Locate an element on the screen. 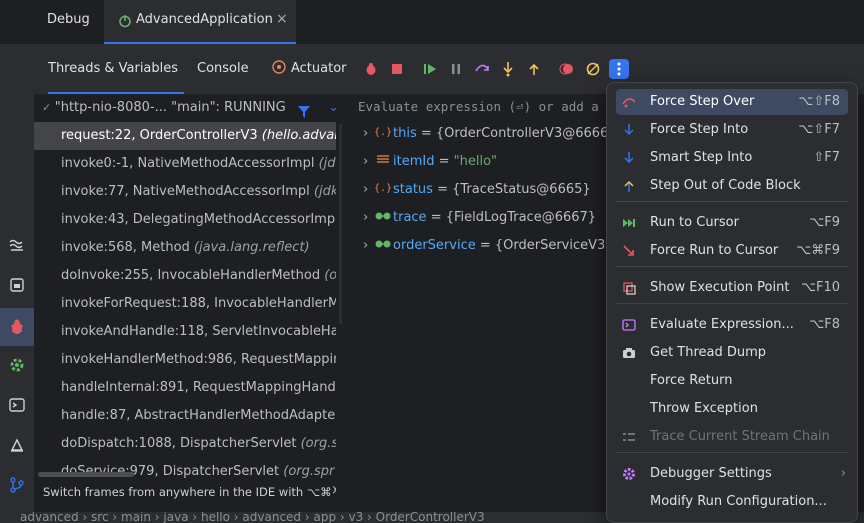  variable-name: itemId is located at coordinates (414, 161).